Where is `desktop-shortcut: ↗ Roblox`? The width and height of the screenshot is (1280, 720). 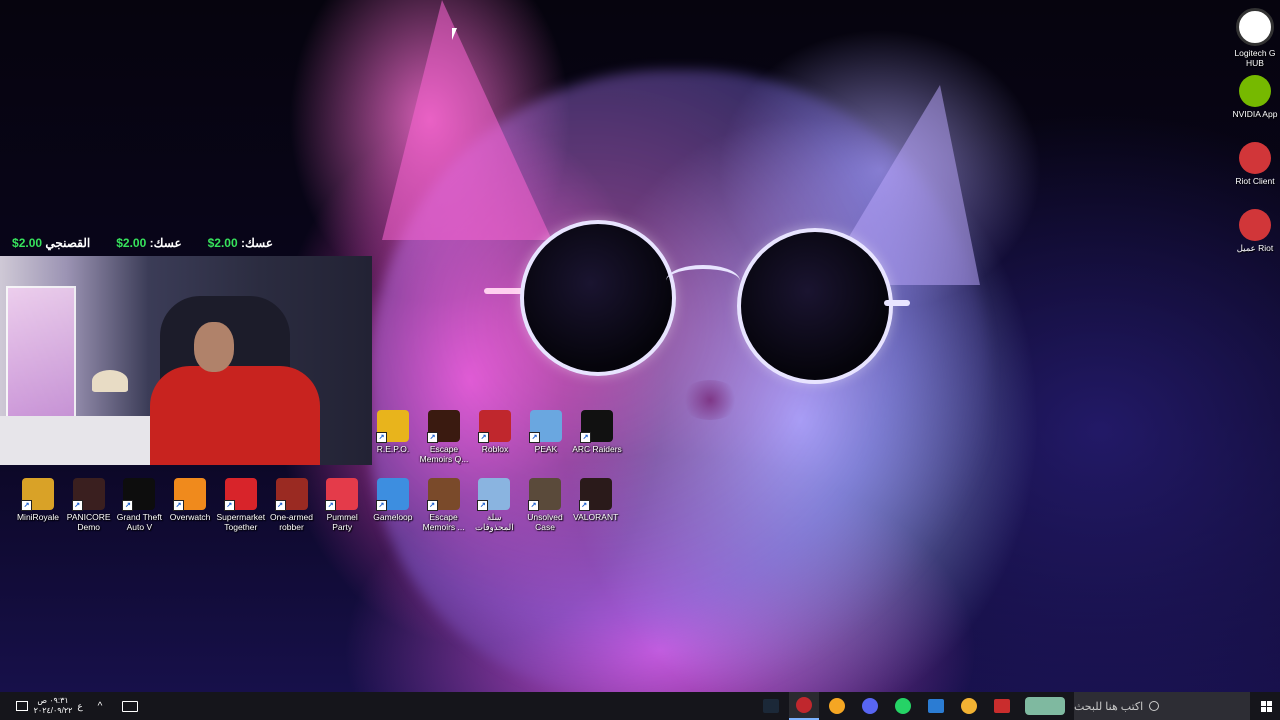
desktop-shortcut: ↗ Roblox is located at coordinates (495, 432).